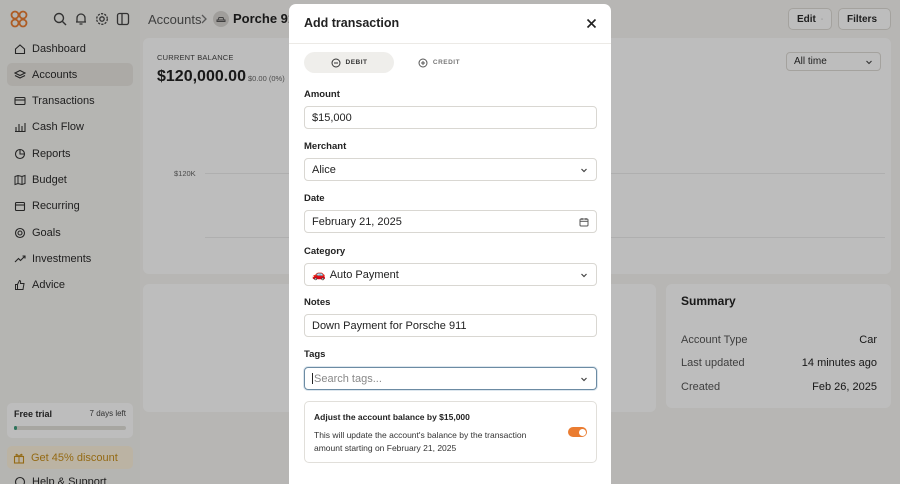 Image resolution: width=900 pixels, height=484 pixels. Describe the element at coordinates (450, 274) in the screenshot. I see `category-select: 🚗 Auto Payment` at that location.